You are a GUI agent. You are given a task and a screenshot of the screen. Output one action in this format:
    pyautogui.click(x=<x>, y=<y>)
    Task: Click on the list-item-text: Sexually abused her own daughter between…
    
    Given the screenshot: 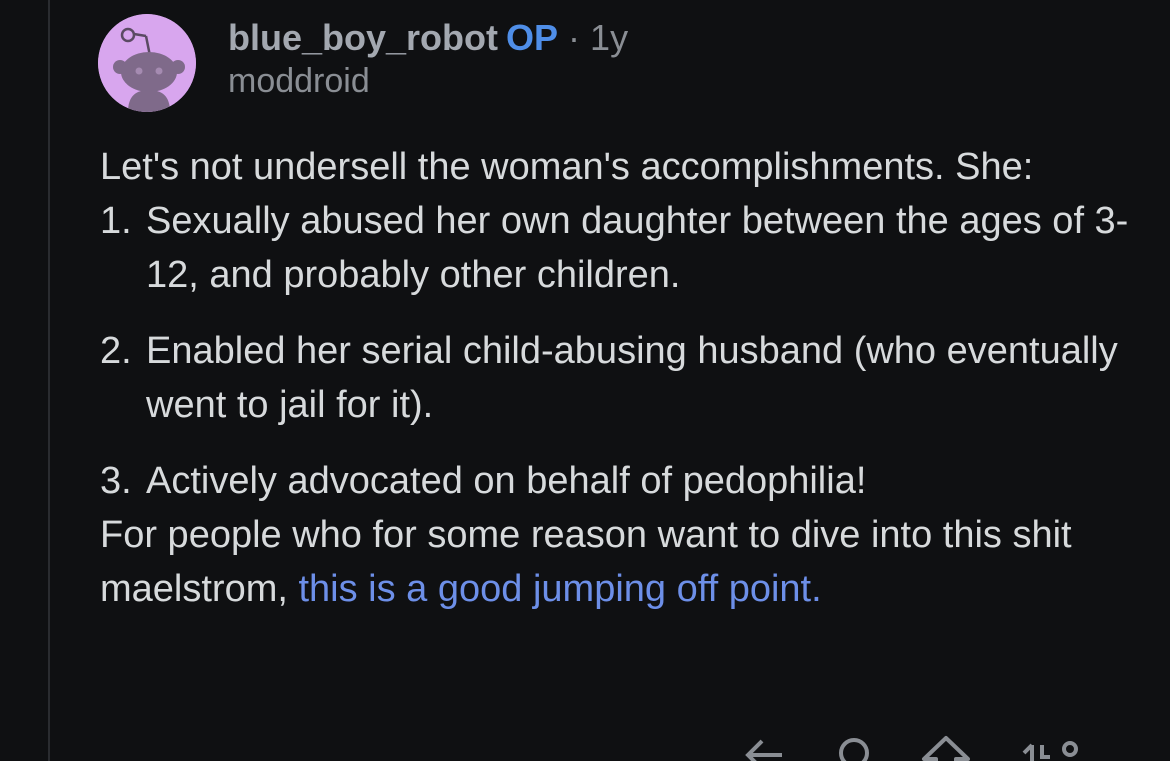 What is the action you would take?
    pyautogui.click(x=637, y=248)
    